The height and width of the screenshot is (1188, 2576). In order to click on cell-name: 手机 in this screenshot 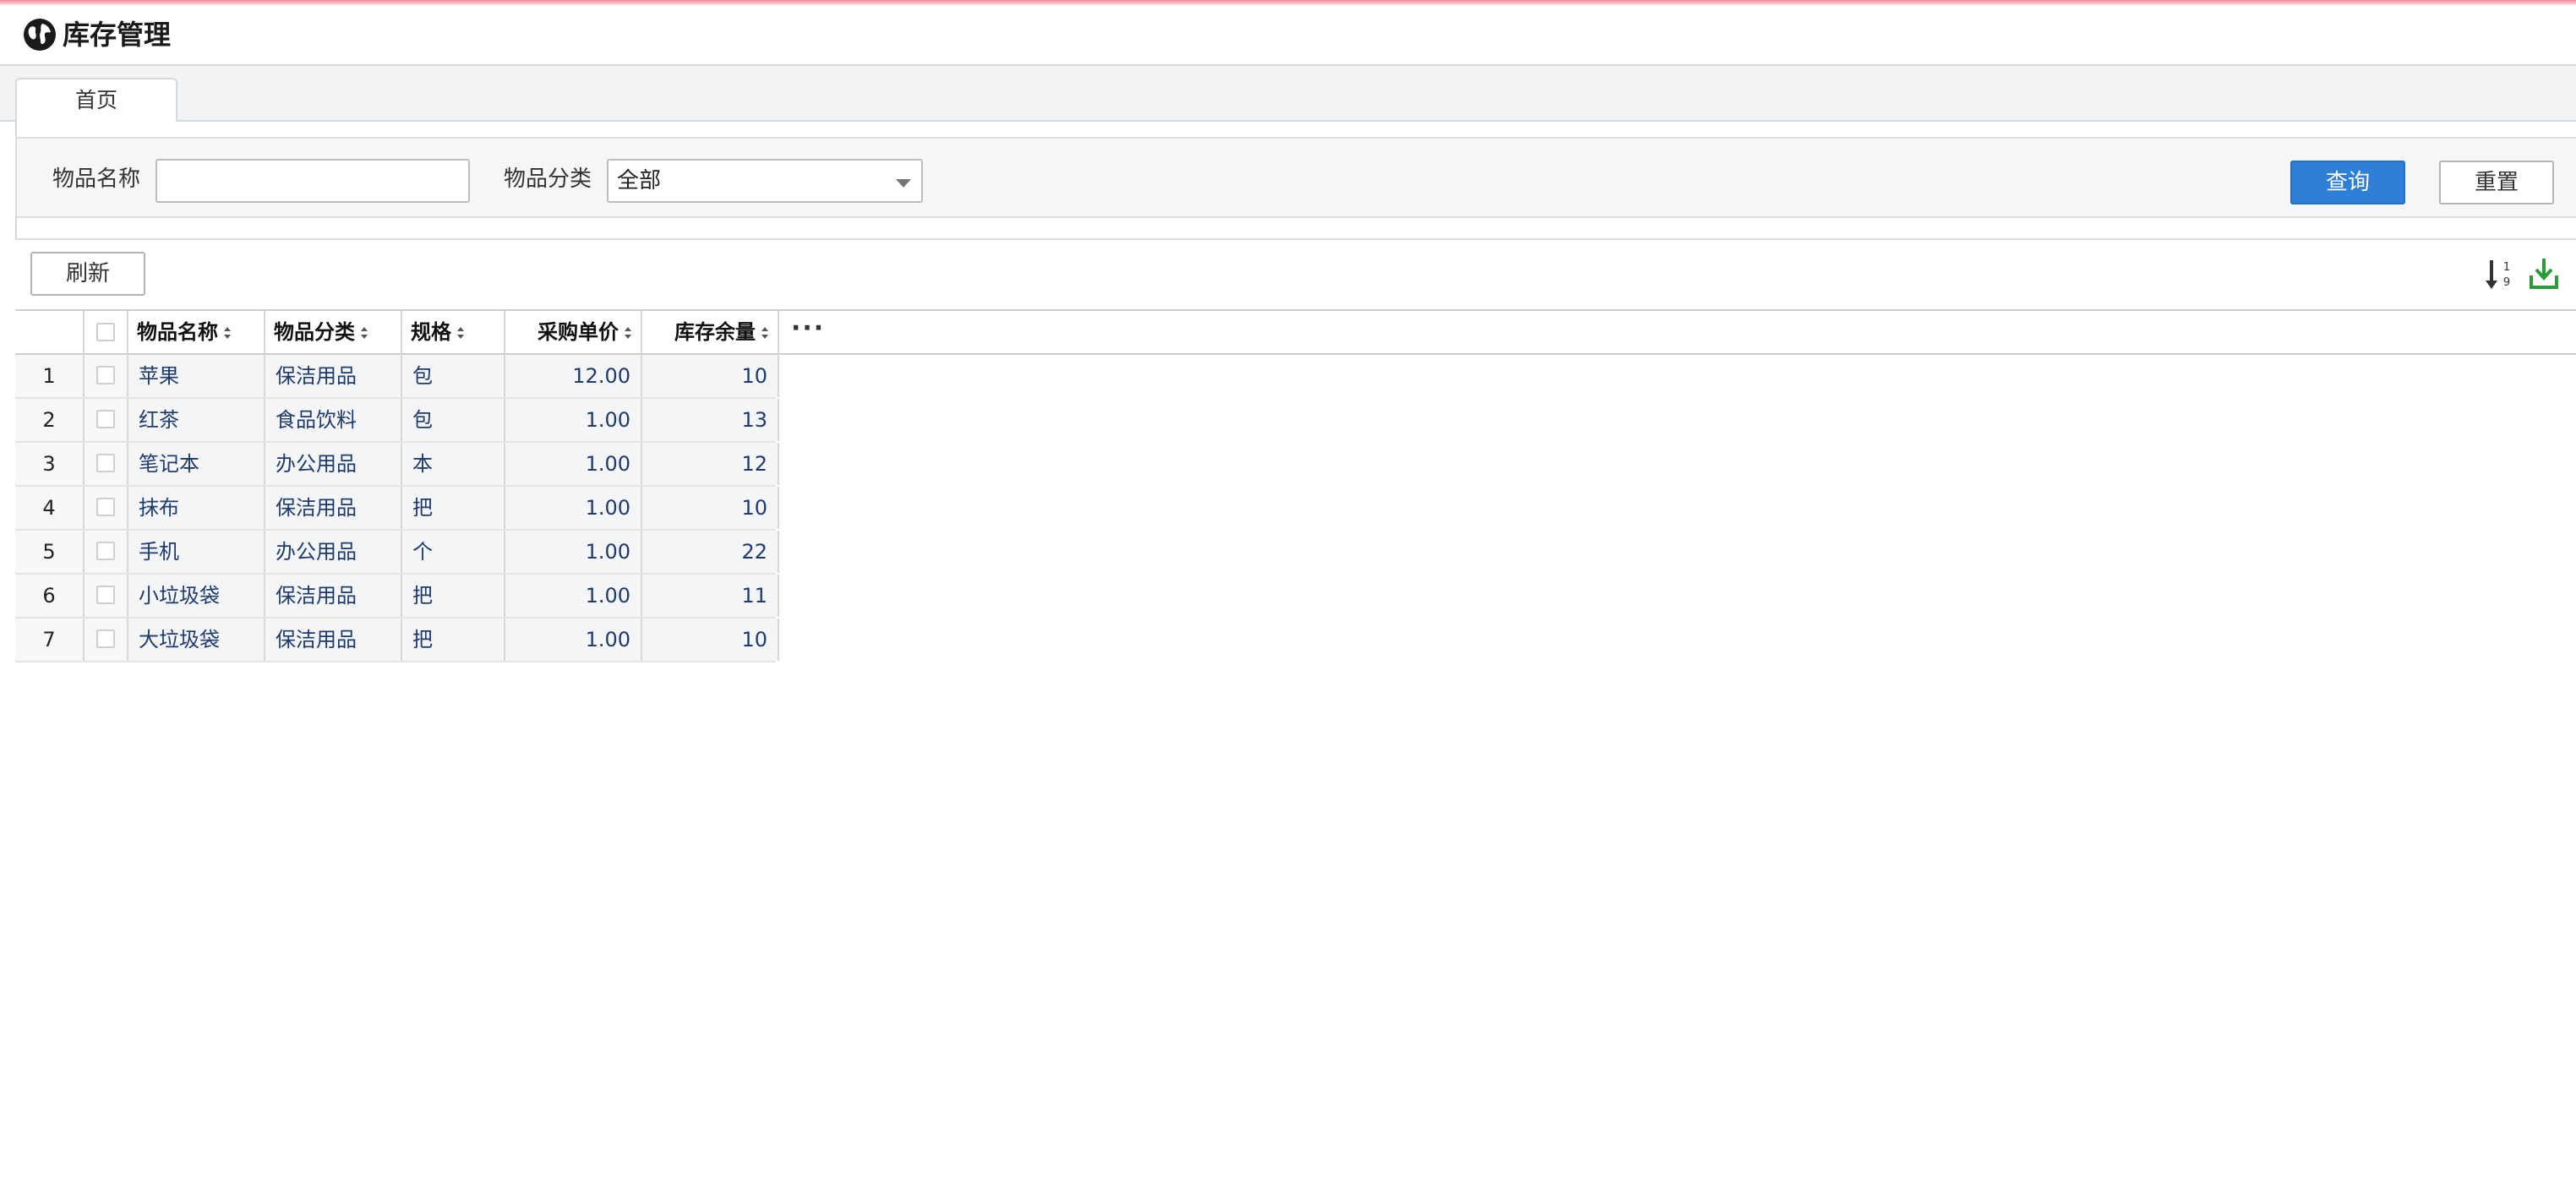, I will do `click(196, 552)`.